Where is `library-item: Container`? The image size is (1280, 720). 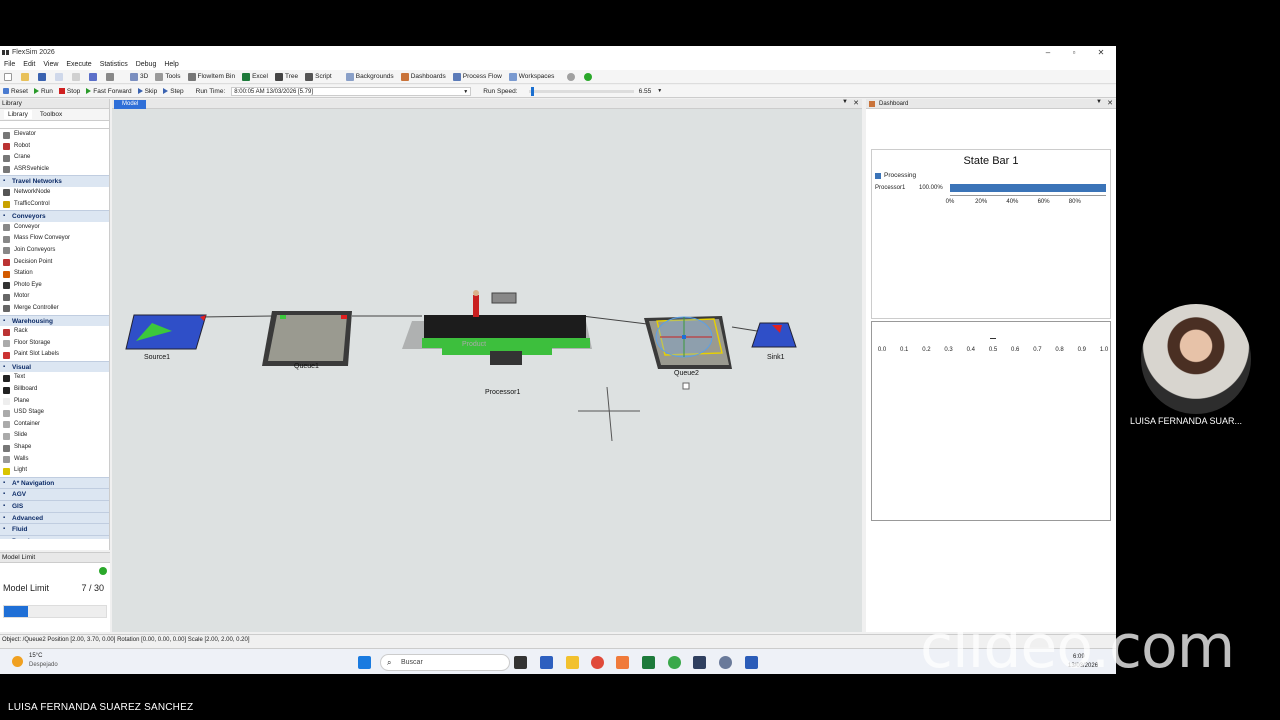
library-item: Container is located at coordinates (54, 425).